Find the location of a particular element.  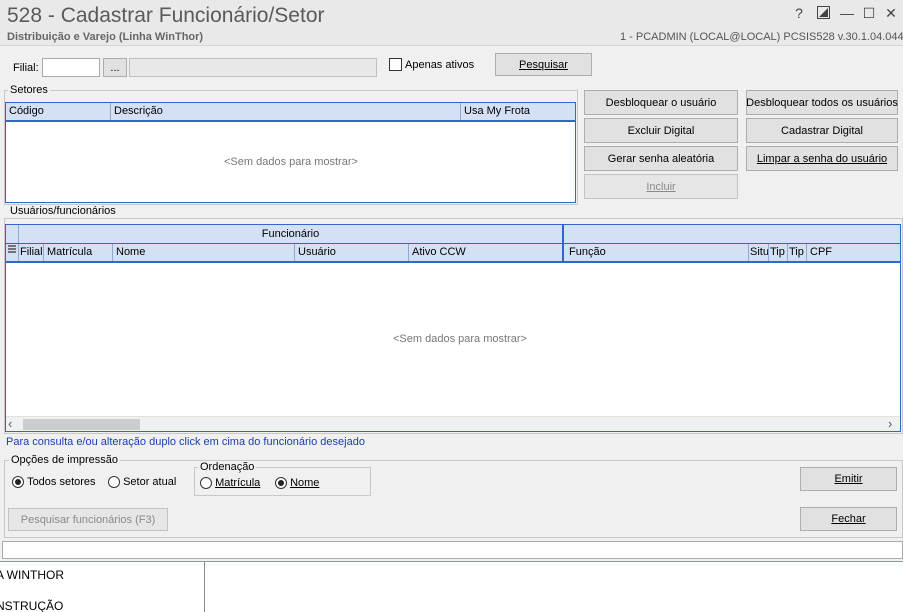

band-spacer is located at coordinates (12, 234).